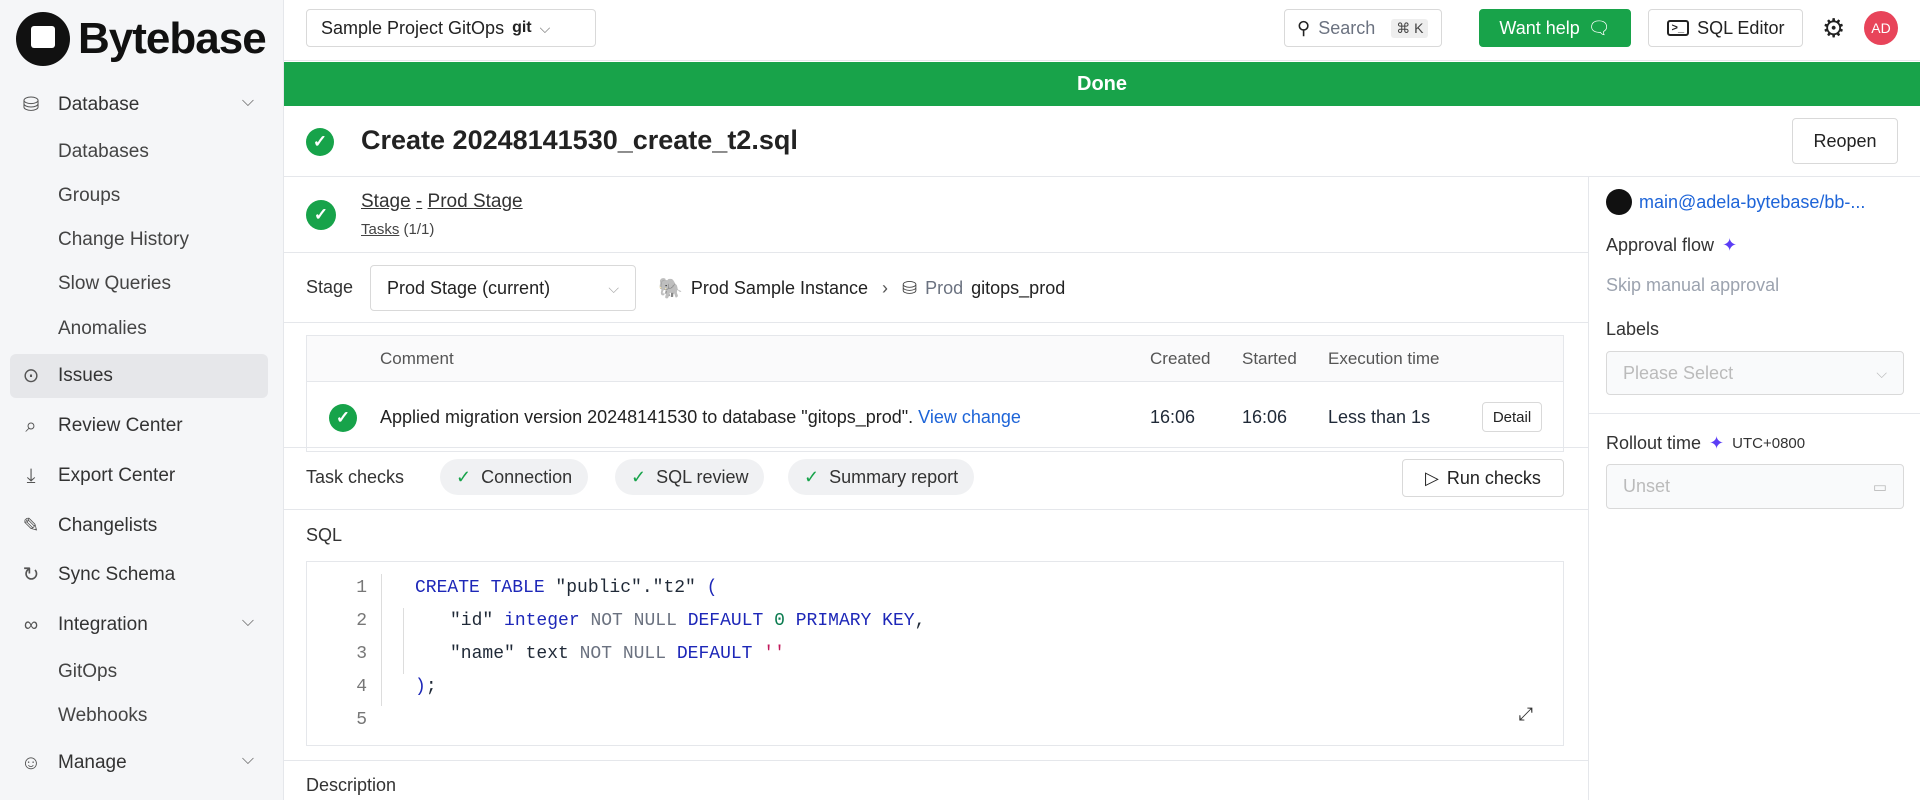 Image resolution: width=1920 pixels, height=800 pixels. Describe the element at coordinates (324, 535) in the screenshot. I see `sql-label: SQL` at that location.